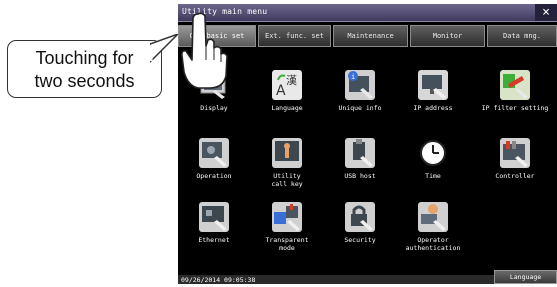 Image resolution: width=557 pixels, height=287 pixels. What do you see at coordinates (84, 58) in the screenshot?
I see `callout-line-1: Touching for` at bounding box center [84, 58].